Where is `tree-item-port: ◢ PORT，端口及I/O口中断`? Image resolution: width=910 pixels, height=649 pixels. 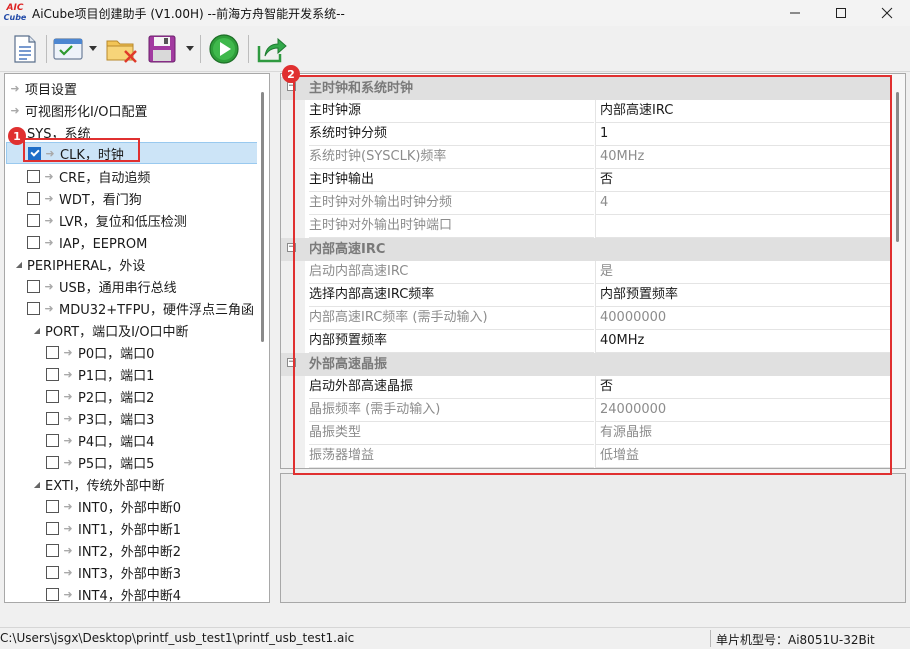
tree-item-port: ◢ PORT，端口及I/O口中断 is located at coordinates (131, 330).